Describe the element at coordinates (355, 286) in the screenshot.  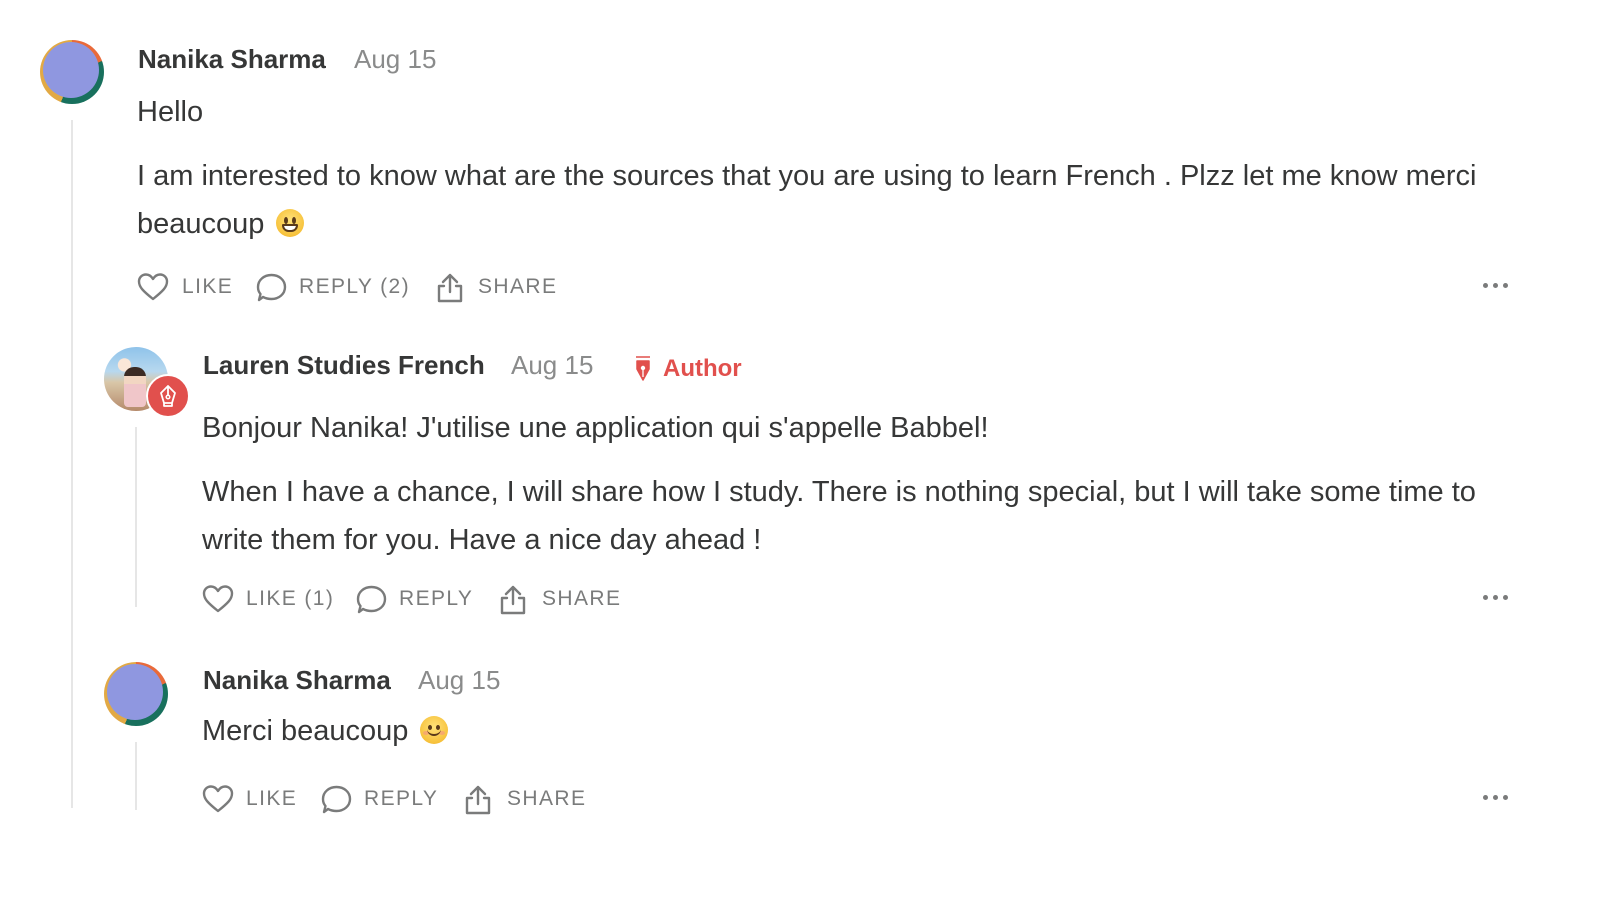
I see `reply-label: REPLY (2)` at that location.